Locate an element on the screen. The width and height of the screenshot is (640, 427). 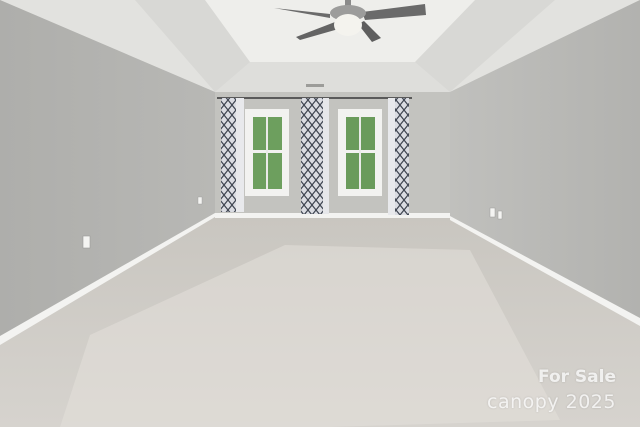
baseboard-back is located at coordinates (332, 215).